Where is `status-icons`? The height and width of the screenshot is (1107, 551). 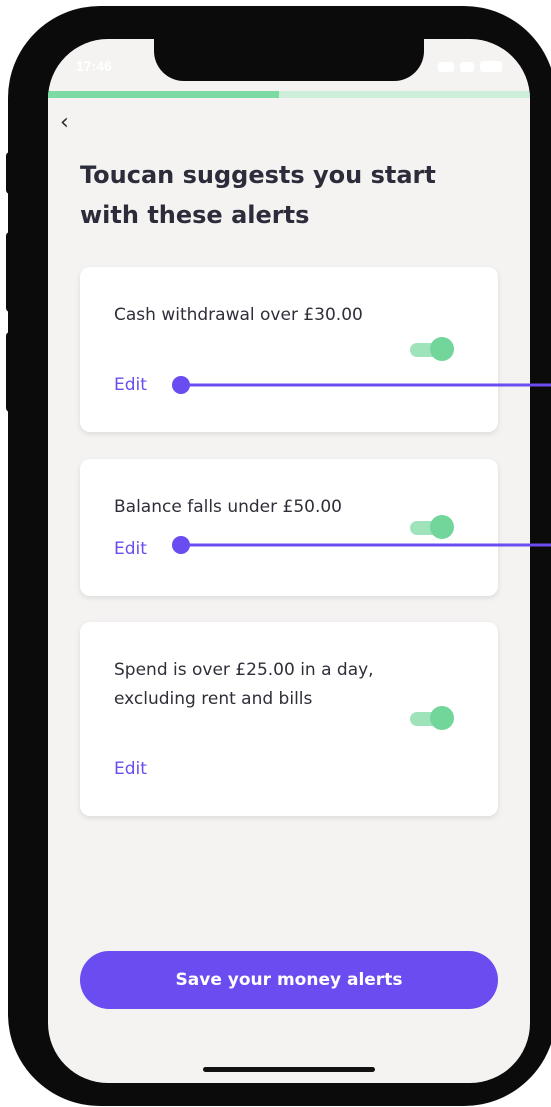 status-icons is located at coordinates (470, 66).